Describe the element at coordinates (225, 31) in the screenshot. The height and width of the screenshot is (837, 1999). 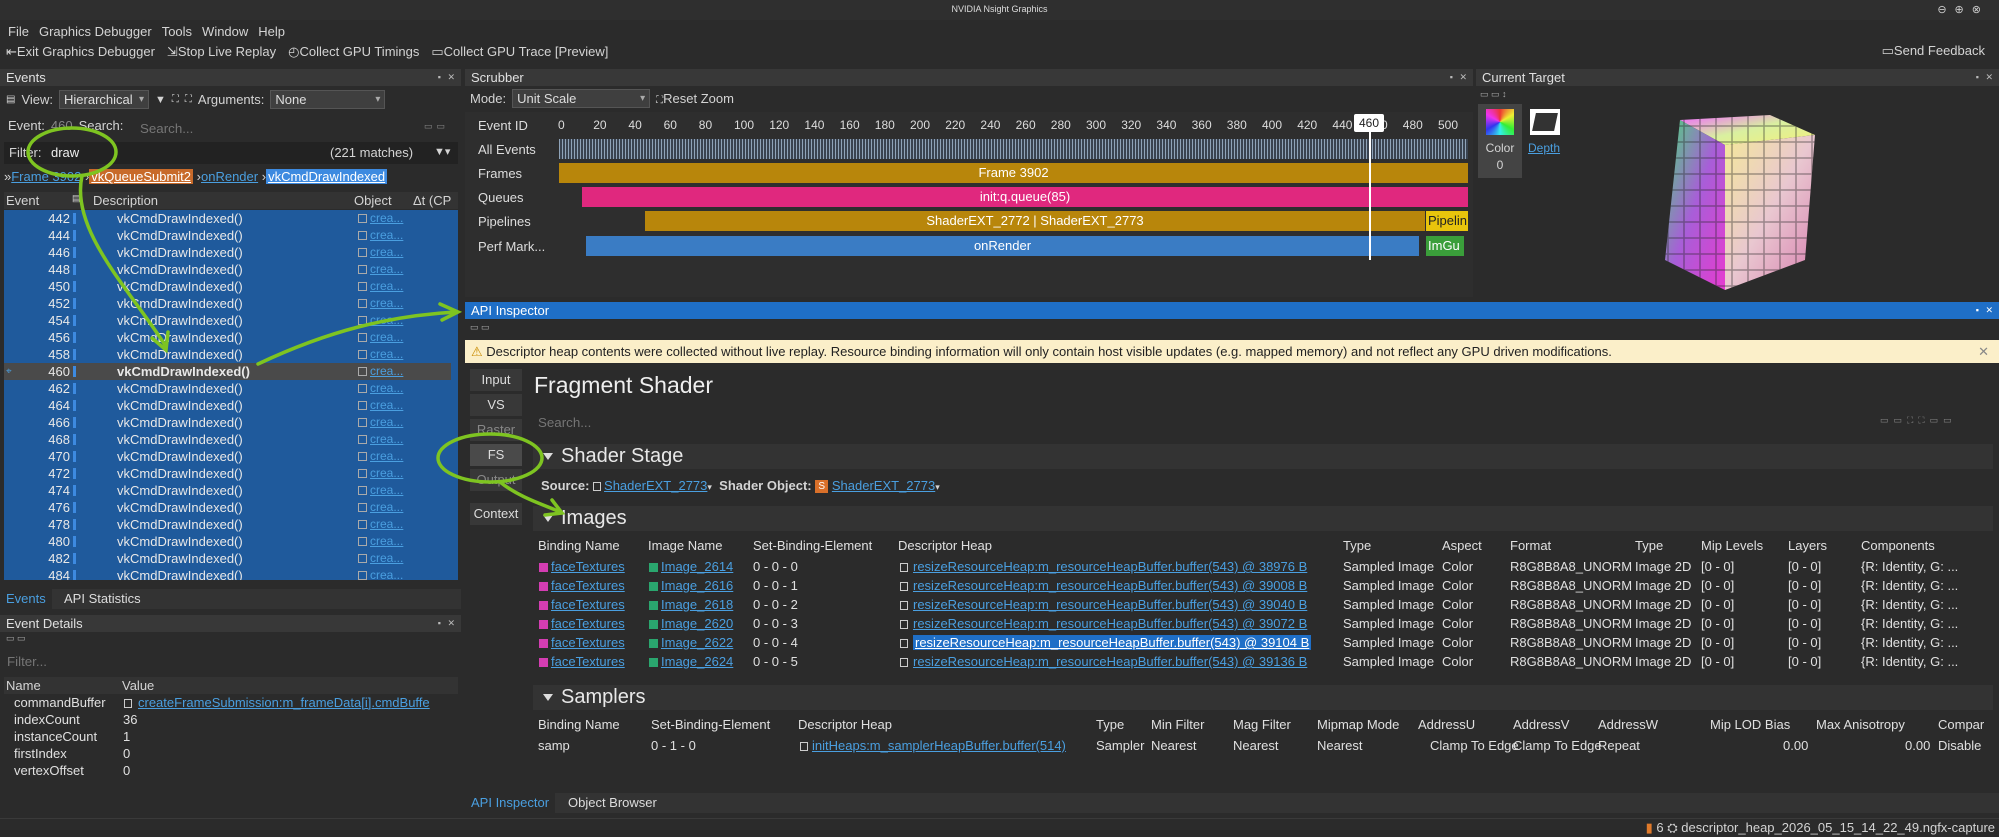
I see `menu-window: Window` at that location.